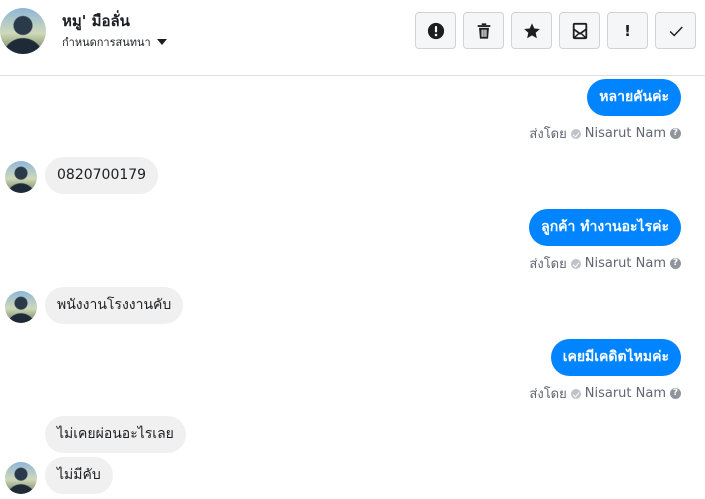 The image size is (705, 499). I want to click on incoming-message: ไม่มีคับ, so click(79, 475).